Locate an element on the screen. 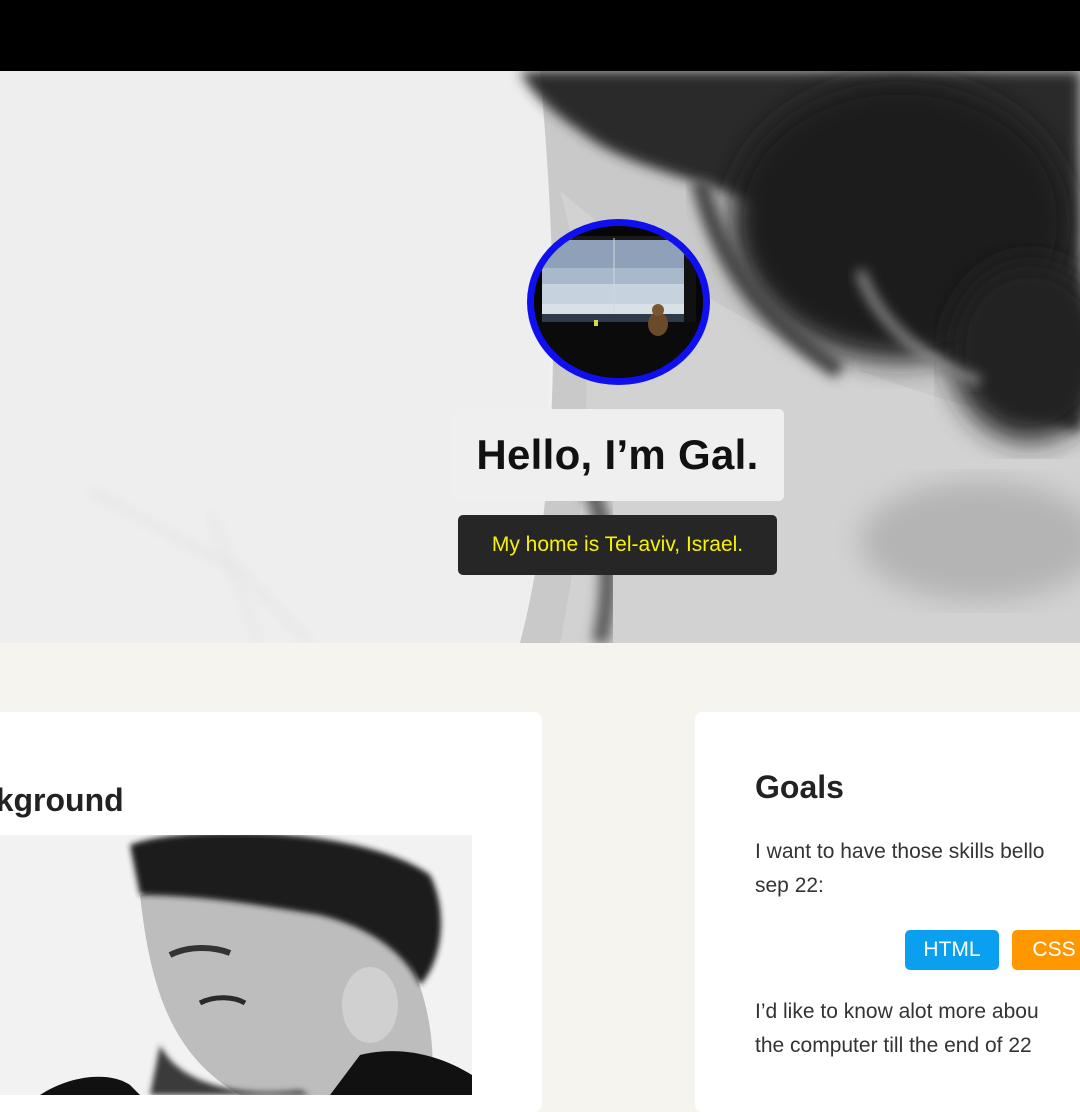  avatar is located at coordinates (618, 302).